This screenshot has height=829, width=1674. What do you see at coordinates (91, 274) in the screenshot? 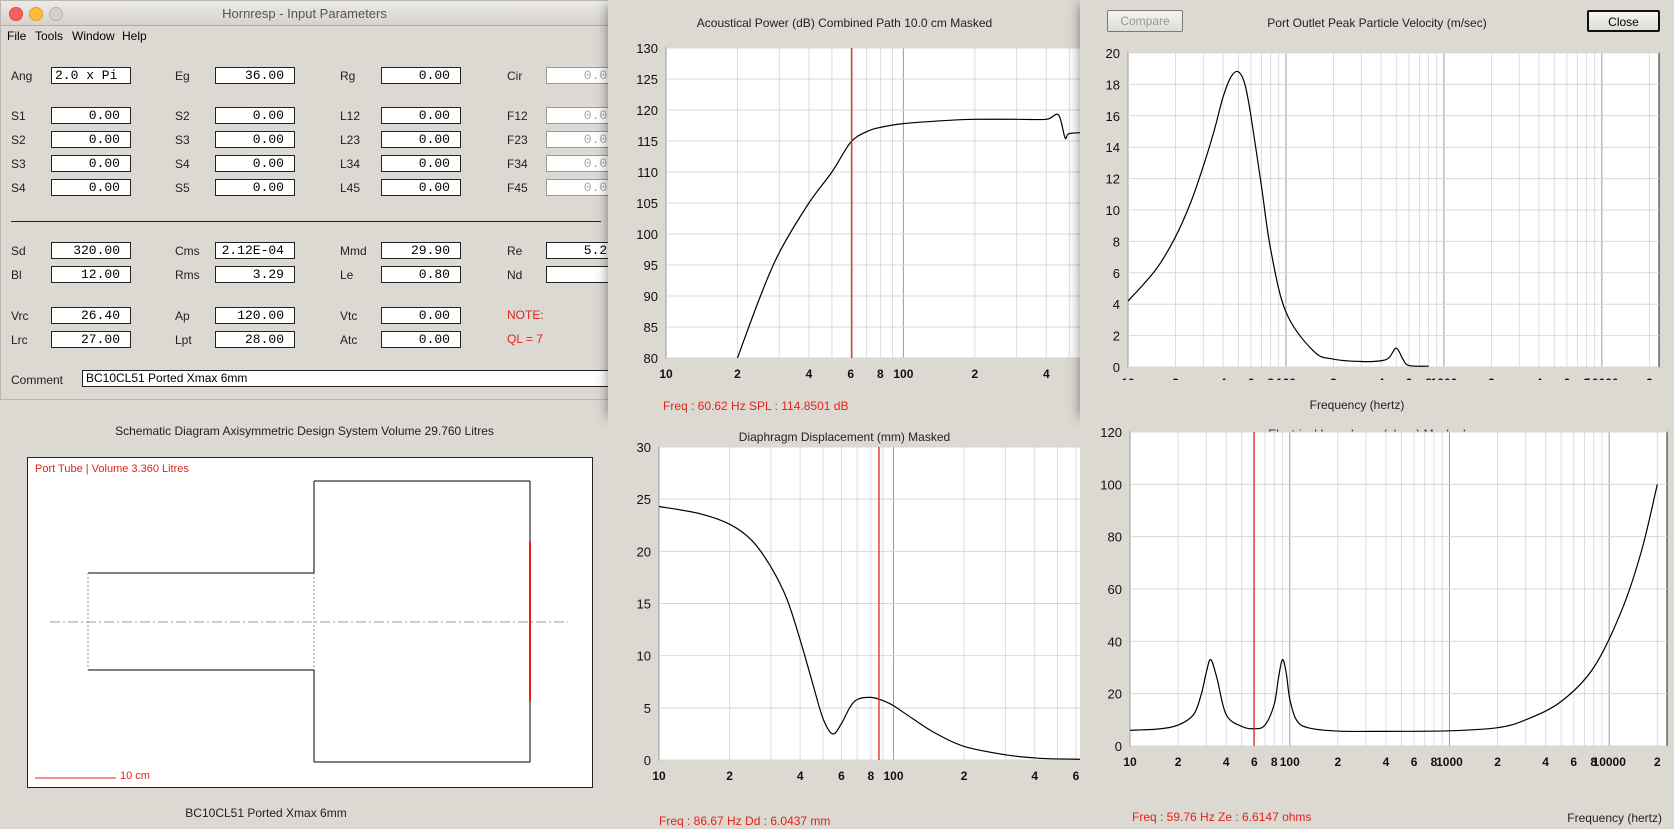
I see `param-field-bl: 12.00` at bounding box center [91, 274].